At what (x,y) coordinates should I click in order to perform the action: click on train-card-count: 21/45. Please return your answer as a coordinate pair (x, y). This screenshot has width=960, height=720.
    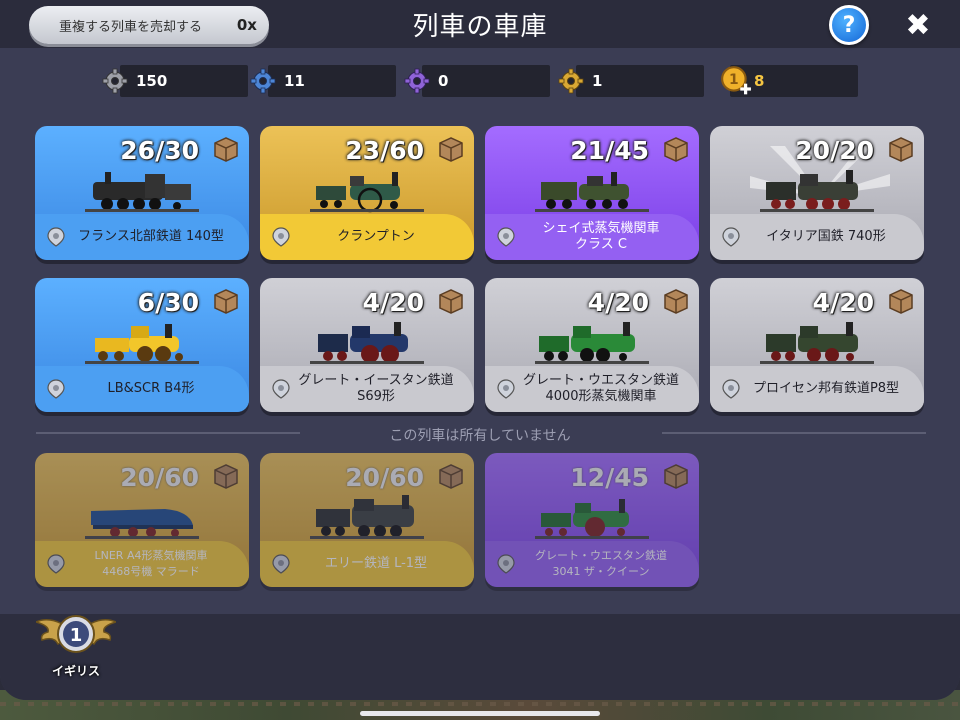
    Looking at the image, I should click on (609, 150).